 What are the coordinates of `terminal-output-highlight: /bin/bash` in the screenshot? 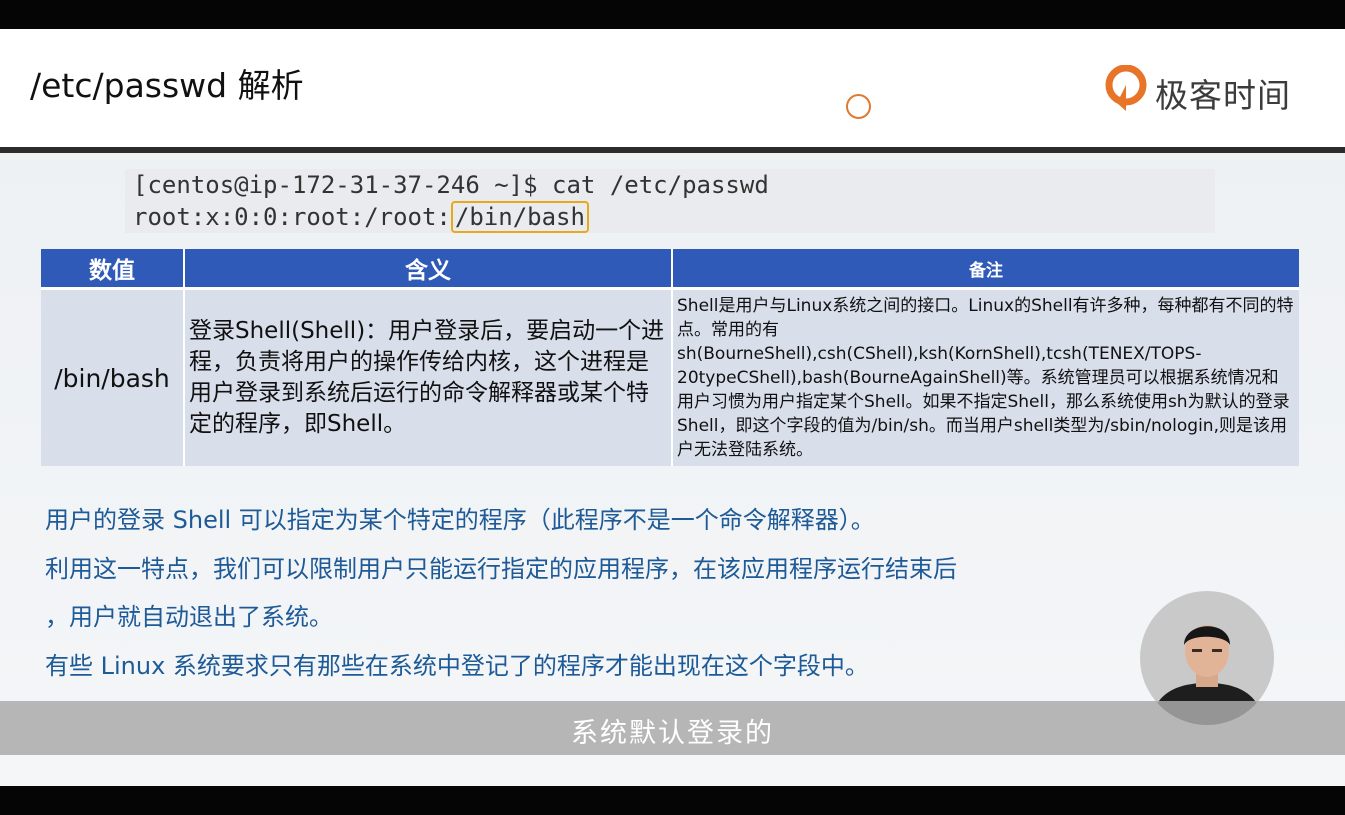 It's located at (519, 217).